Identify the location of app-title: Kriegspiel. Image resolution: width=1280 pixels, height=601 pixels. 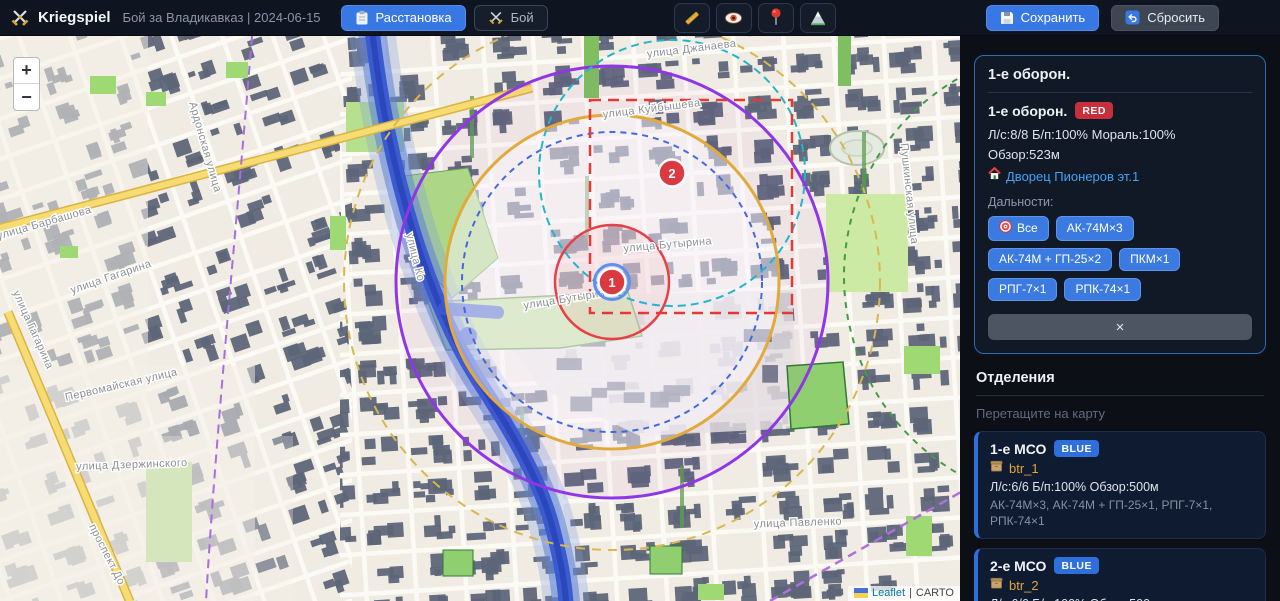
(74, 17).